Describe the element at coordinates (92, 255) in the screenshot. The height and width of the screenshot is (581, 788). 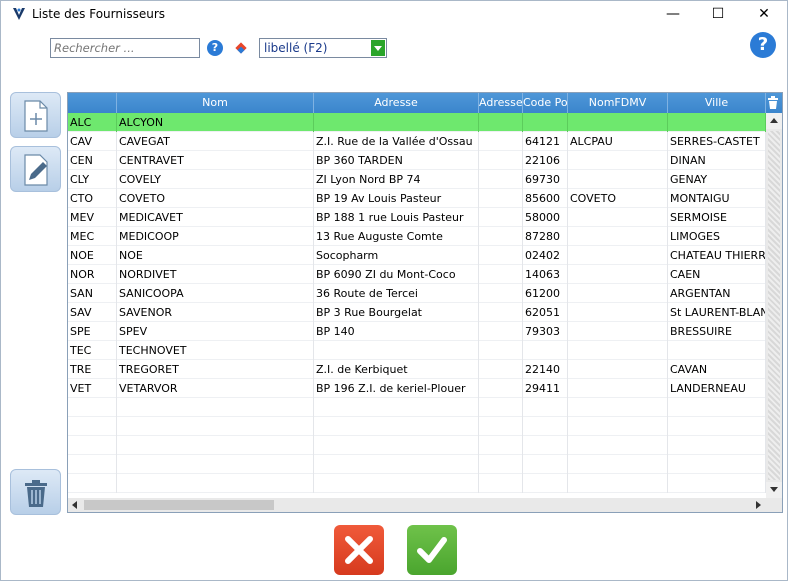
I see `table-cell: NOE` at that location.